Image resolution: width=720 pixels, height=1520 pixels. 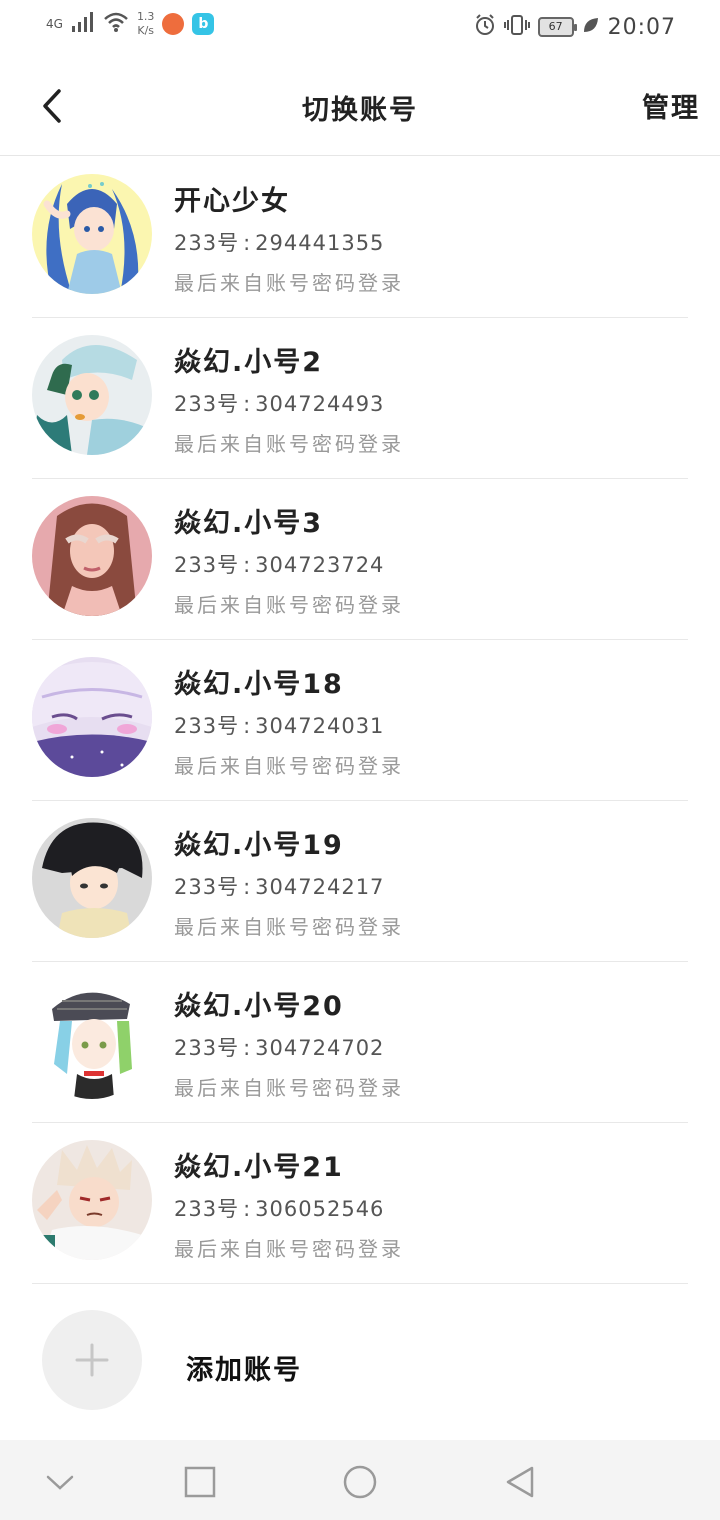 I want to click on page-title: 切换账号, so click(x=360, y=110).